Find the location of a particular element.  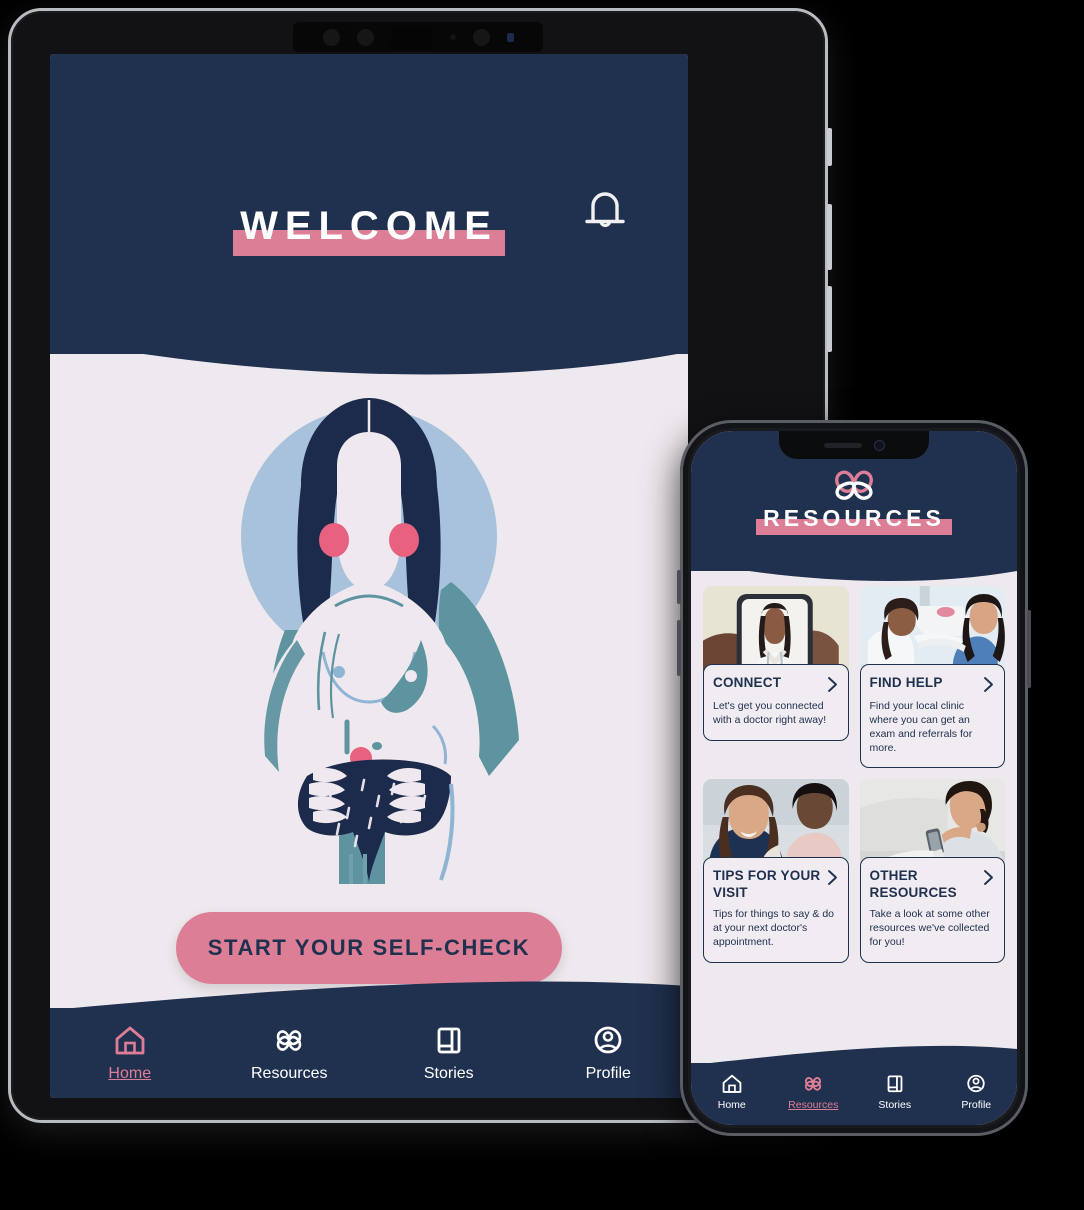

tablet-nav-label-home: Home is located at coordinates (130, 1073).